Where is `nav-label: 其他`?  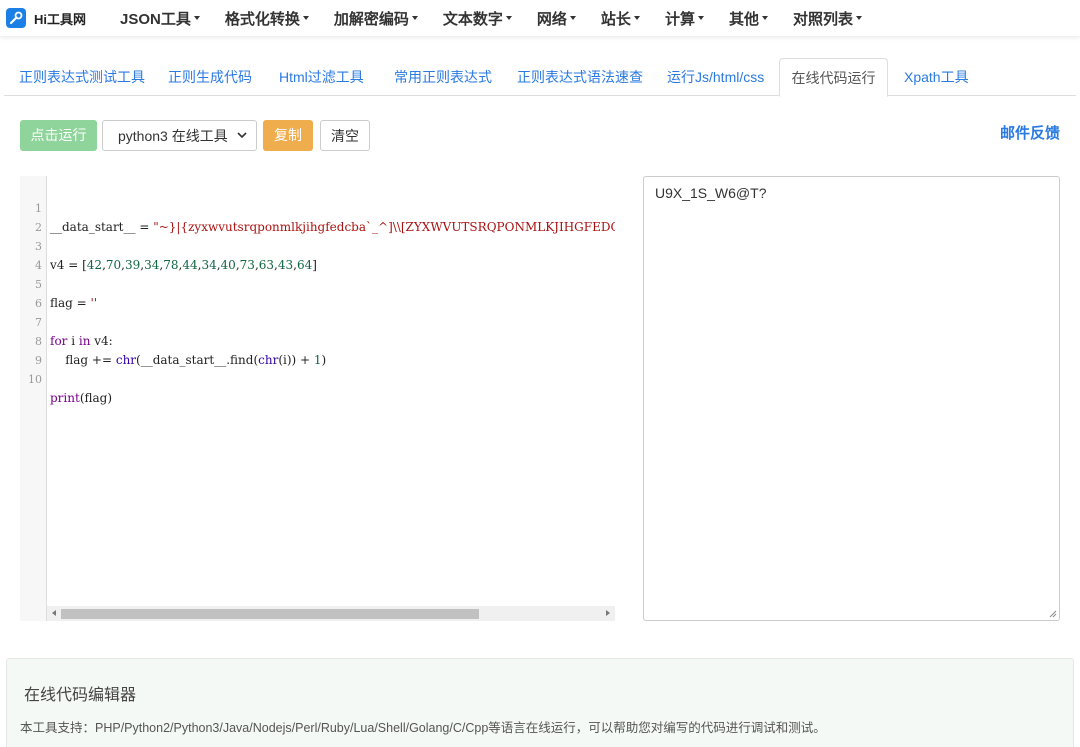
nav-label: 其他 is located at coordinates (743, 19).